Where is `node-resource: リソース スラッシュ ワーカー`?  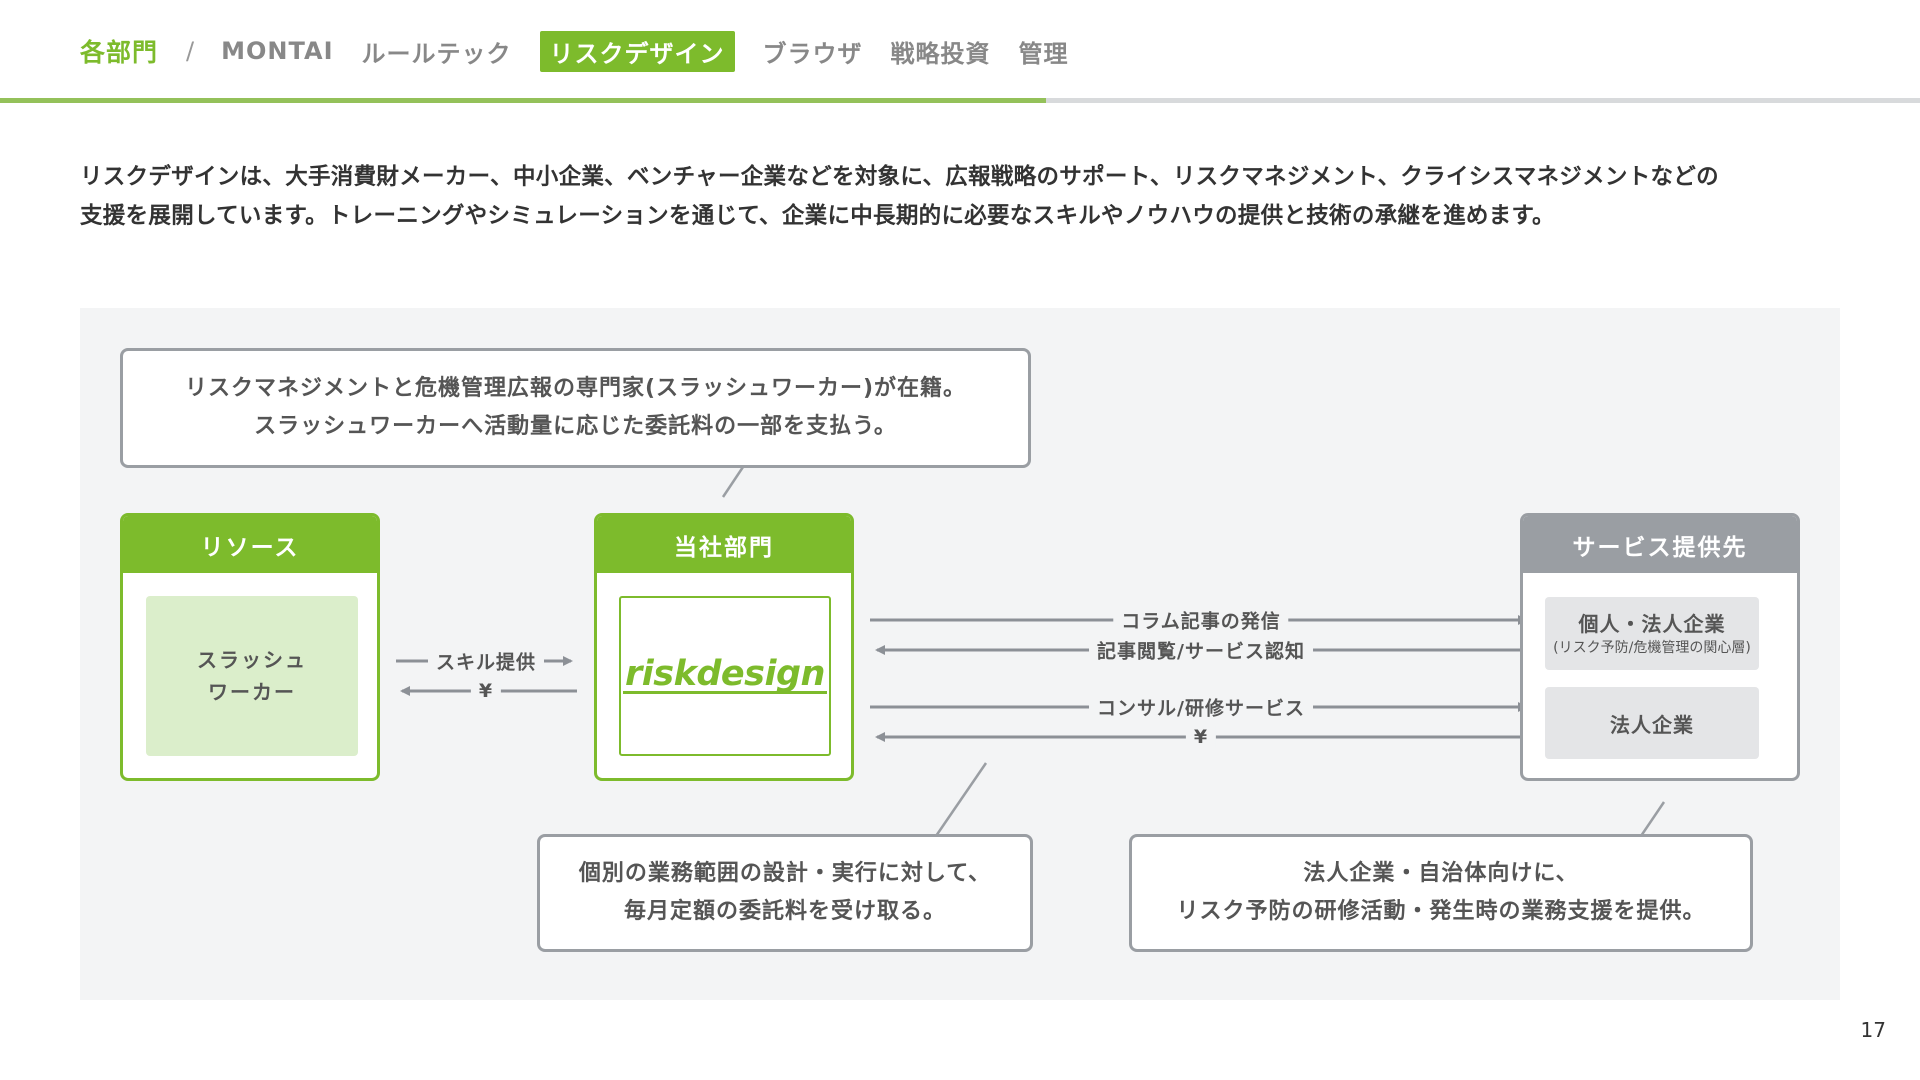
node-resource: リソース スラッシュ ワーカー is located at coordinates (250, 647).